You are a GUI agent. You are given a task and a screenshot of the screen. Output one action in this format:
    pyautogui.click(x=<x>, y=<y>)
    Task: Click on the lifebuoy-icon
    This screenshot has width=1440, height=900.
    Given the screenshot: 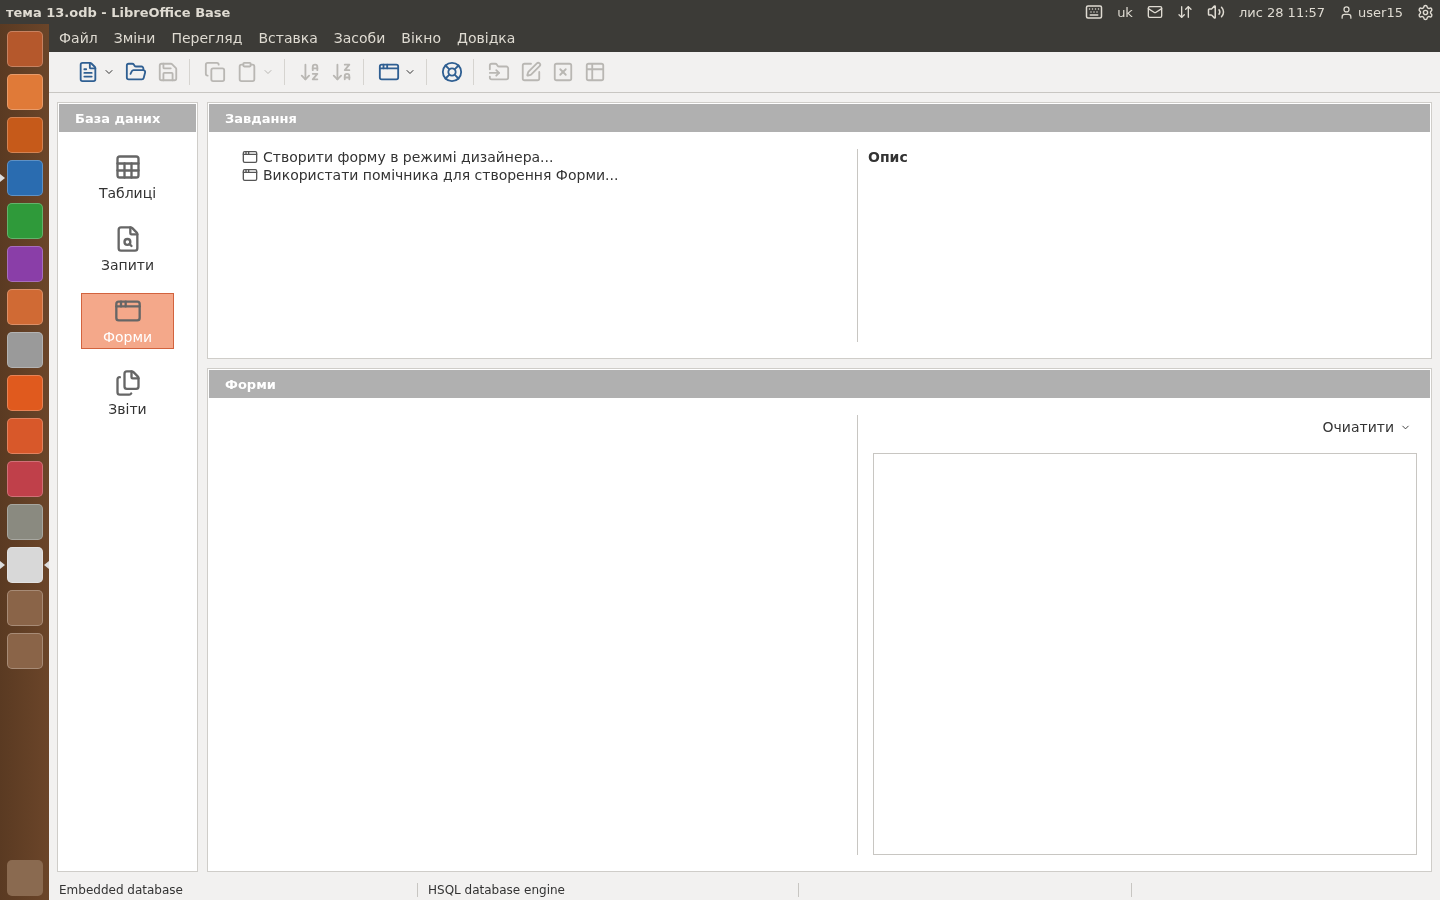 What is the action you would take?
    pyautogui.click(x=452, y=72)
    